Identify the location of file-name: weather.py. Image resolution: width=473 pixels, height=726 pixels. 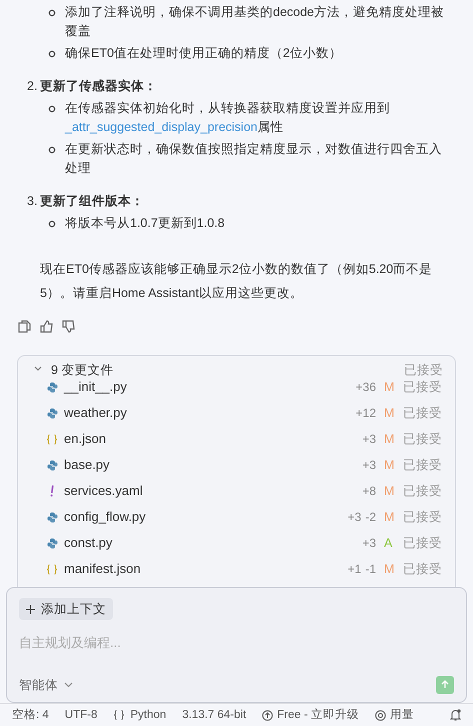
(95, 413).